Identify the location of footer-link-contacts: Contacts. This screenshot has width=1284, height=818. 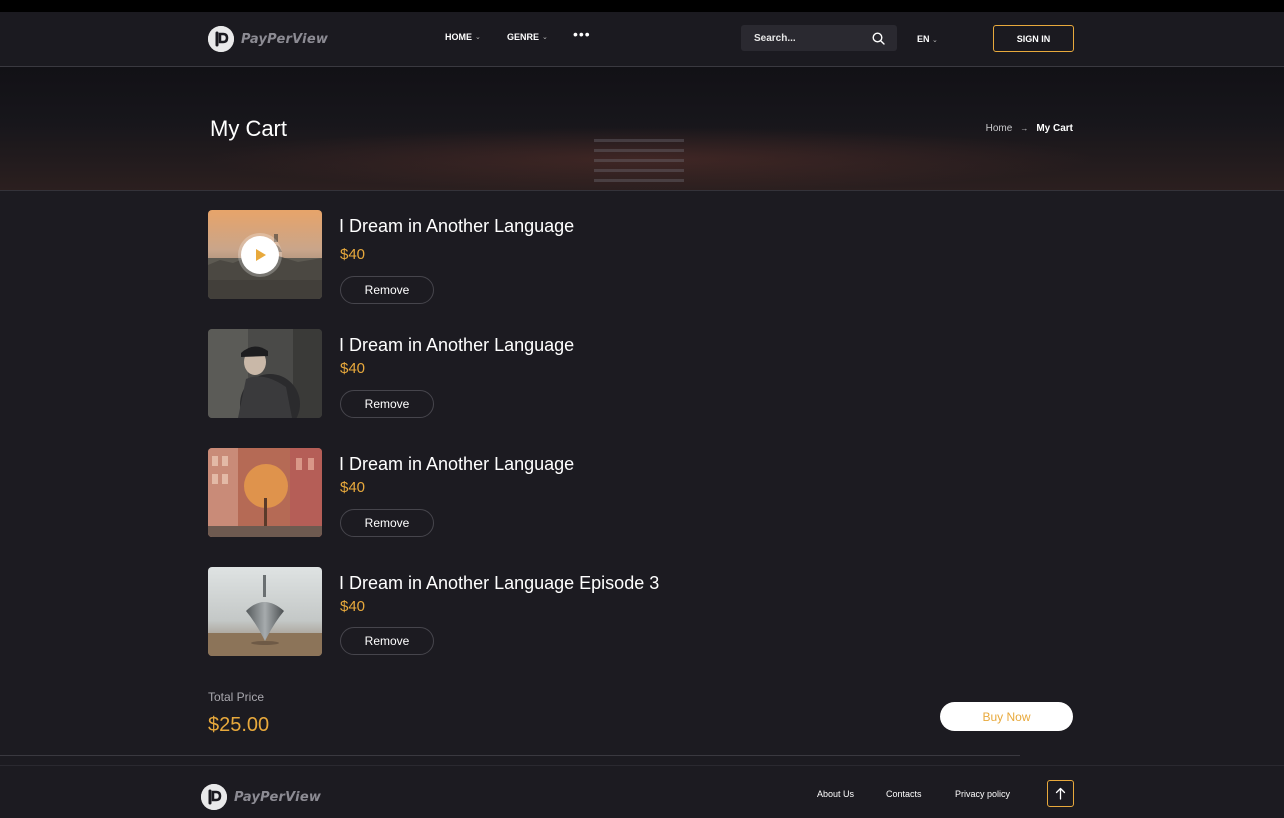
(904, 794).